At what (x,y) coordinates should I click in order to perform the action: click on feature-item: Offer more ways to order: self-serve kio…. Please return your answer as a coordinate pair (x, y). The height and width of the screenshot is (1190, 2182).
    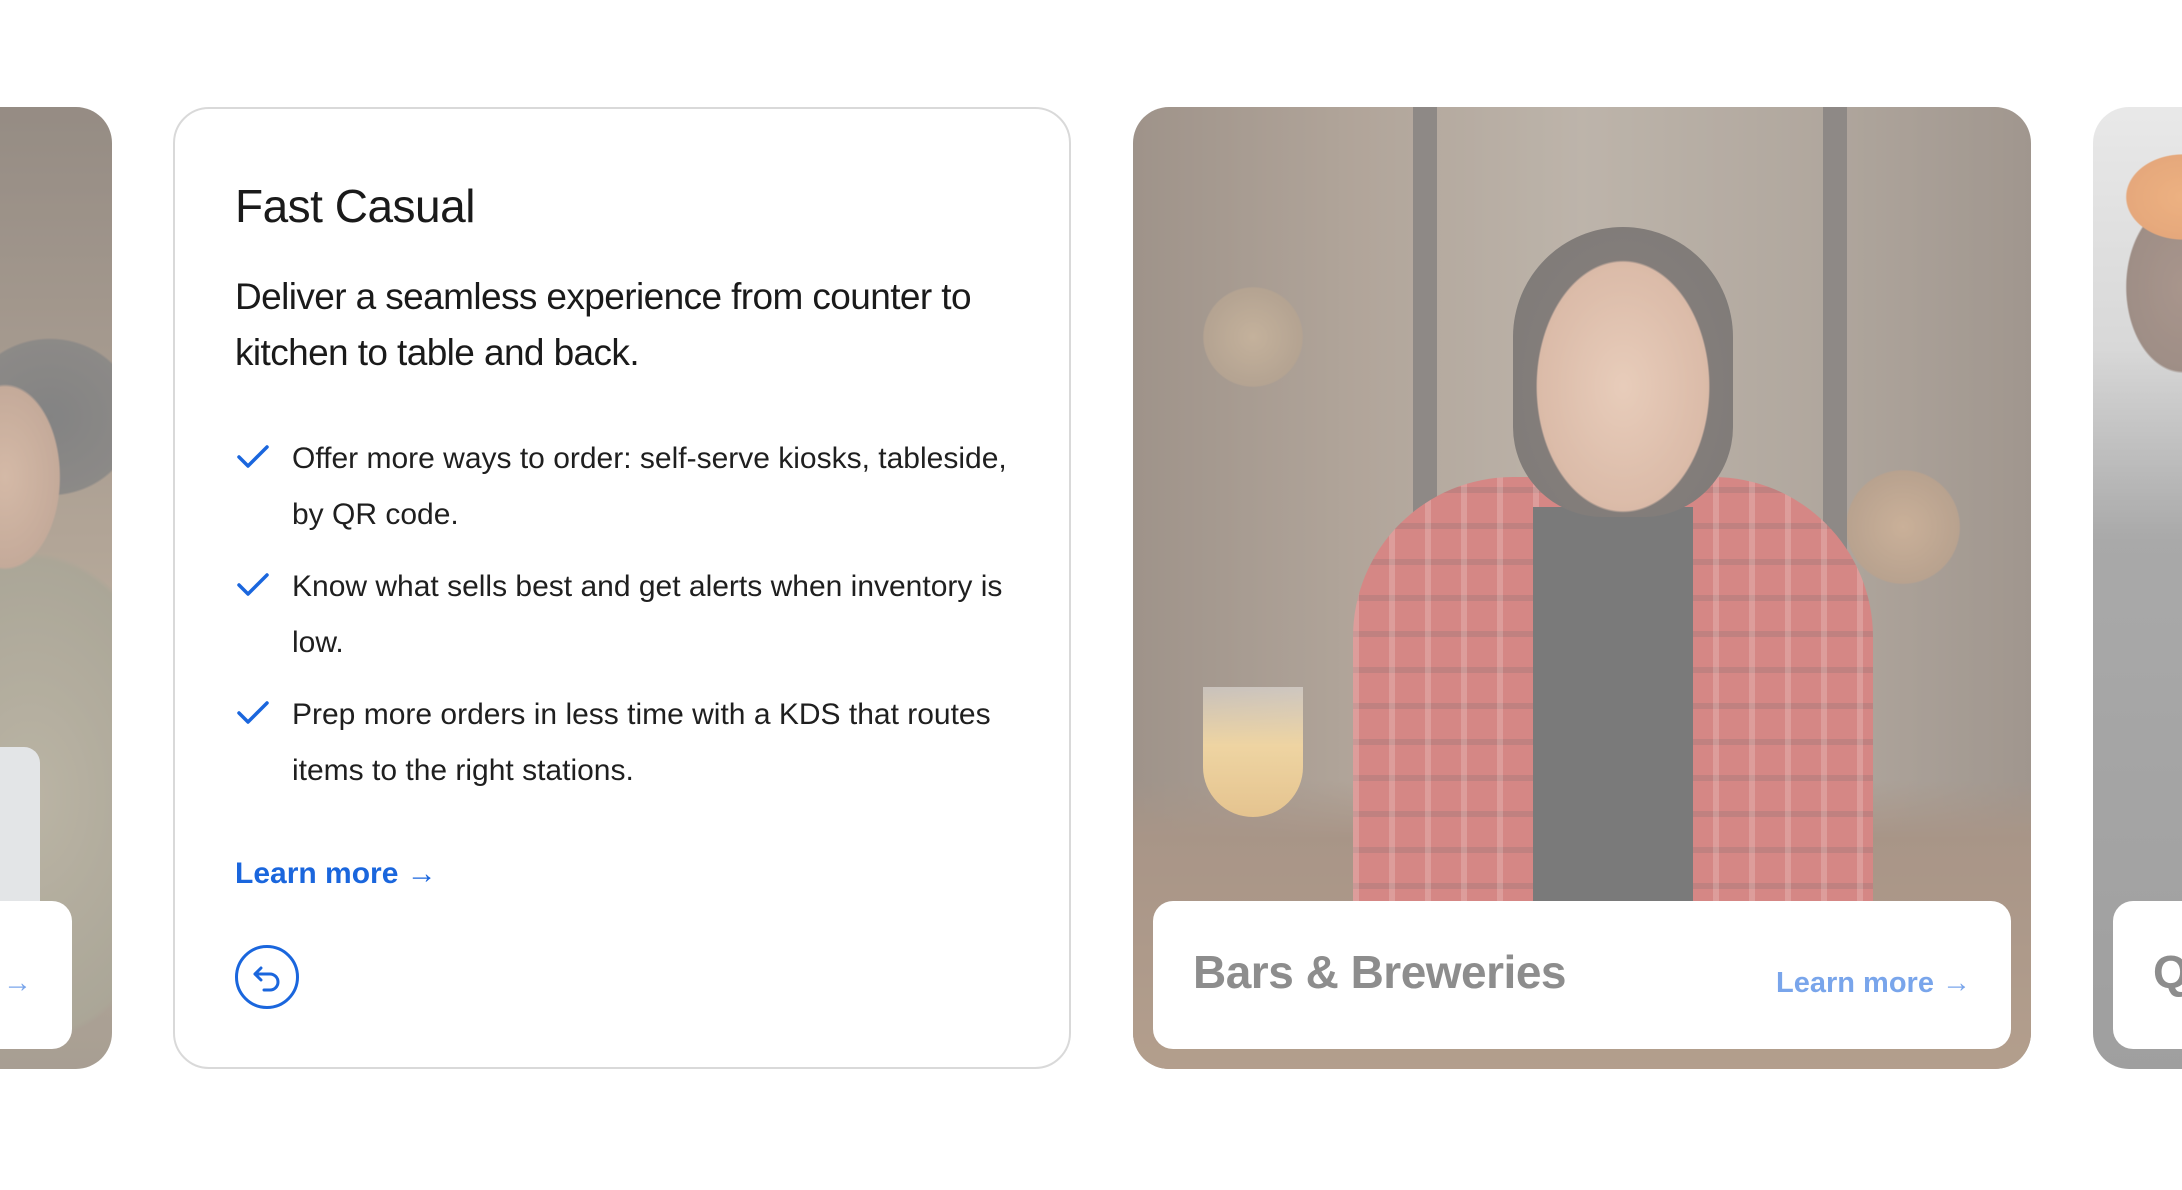
    Looking at the image, I should click on (625, 487).